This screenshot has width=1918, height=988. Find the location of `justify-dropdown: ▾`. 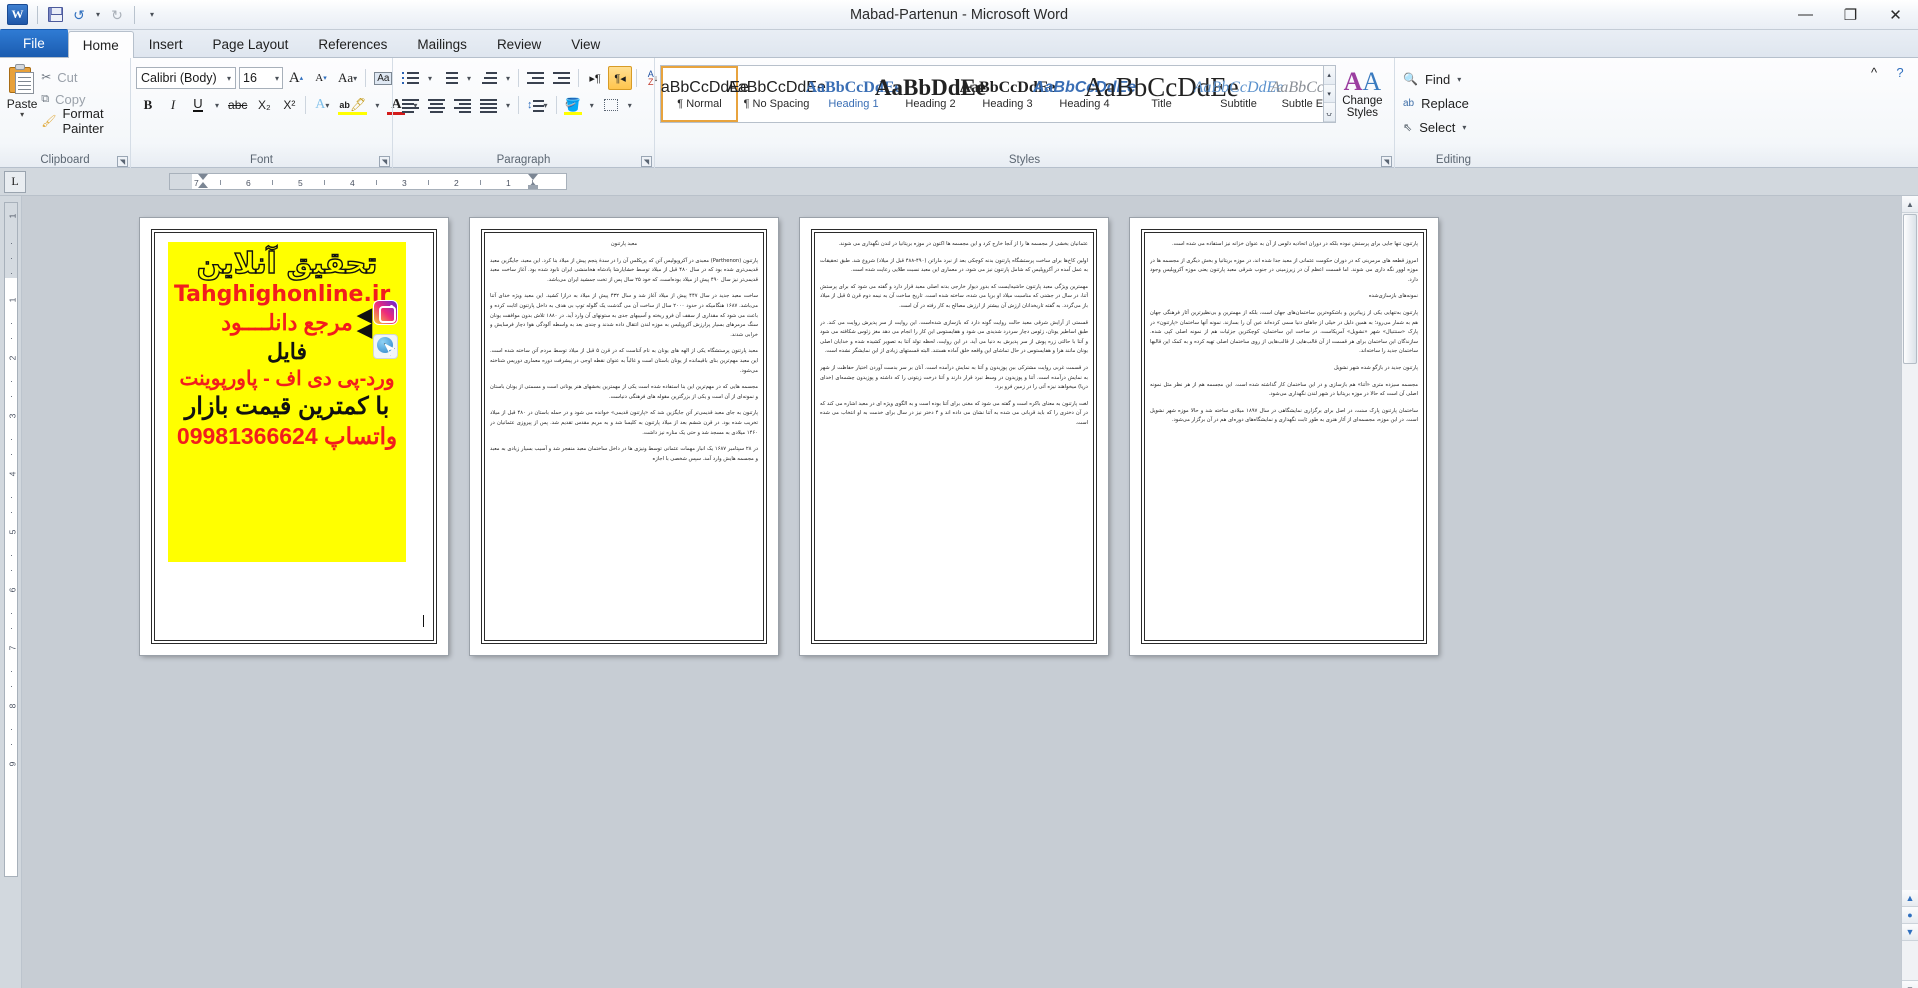

justify-dropdown: ▾ is located at coordinates (508, 105).